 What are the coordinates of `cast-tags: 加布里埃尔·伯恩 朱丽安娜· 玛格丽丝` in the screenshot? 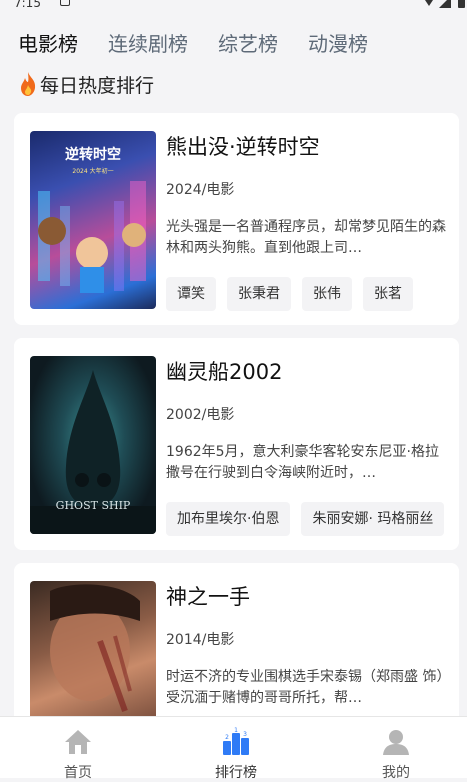 It's located at (312, 519).